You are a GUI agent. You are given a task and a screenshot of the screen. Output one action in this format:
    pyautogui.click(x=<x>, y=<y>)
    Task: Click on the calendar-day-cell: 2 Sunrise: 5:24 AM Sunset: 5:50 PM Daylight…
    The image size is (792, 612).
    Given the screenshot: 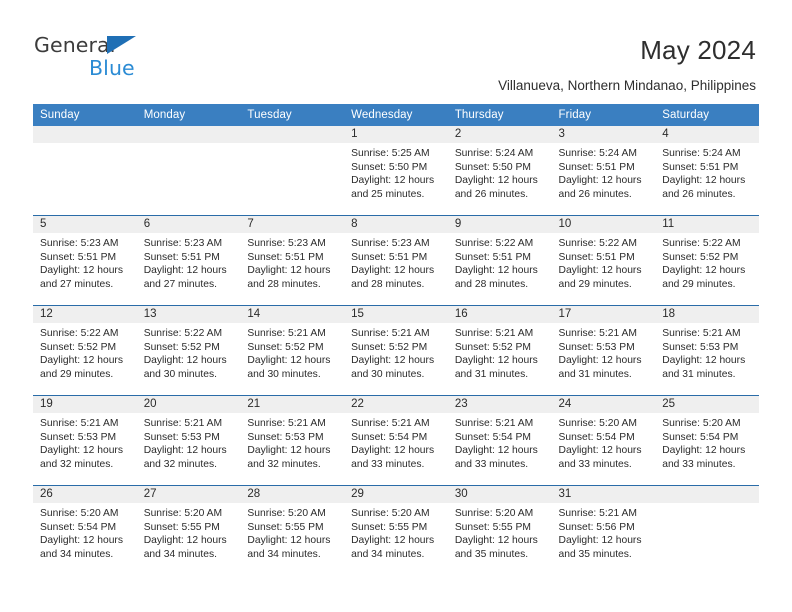 What is the action you would take?
    pyautogui.click(x=499, y=171)
    